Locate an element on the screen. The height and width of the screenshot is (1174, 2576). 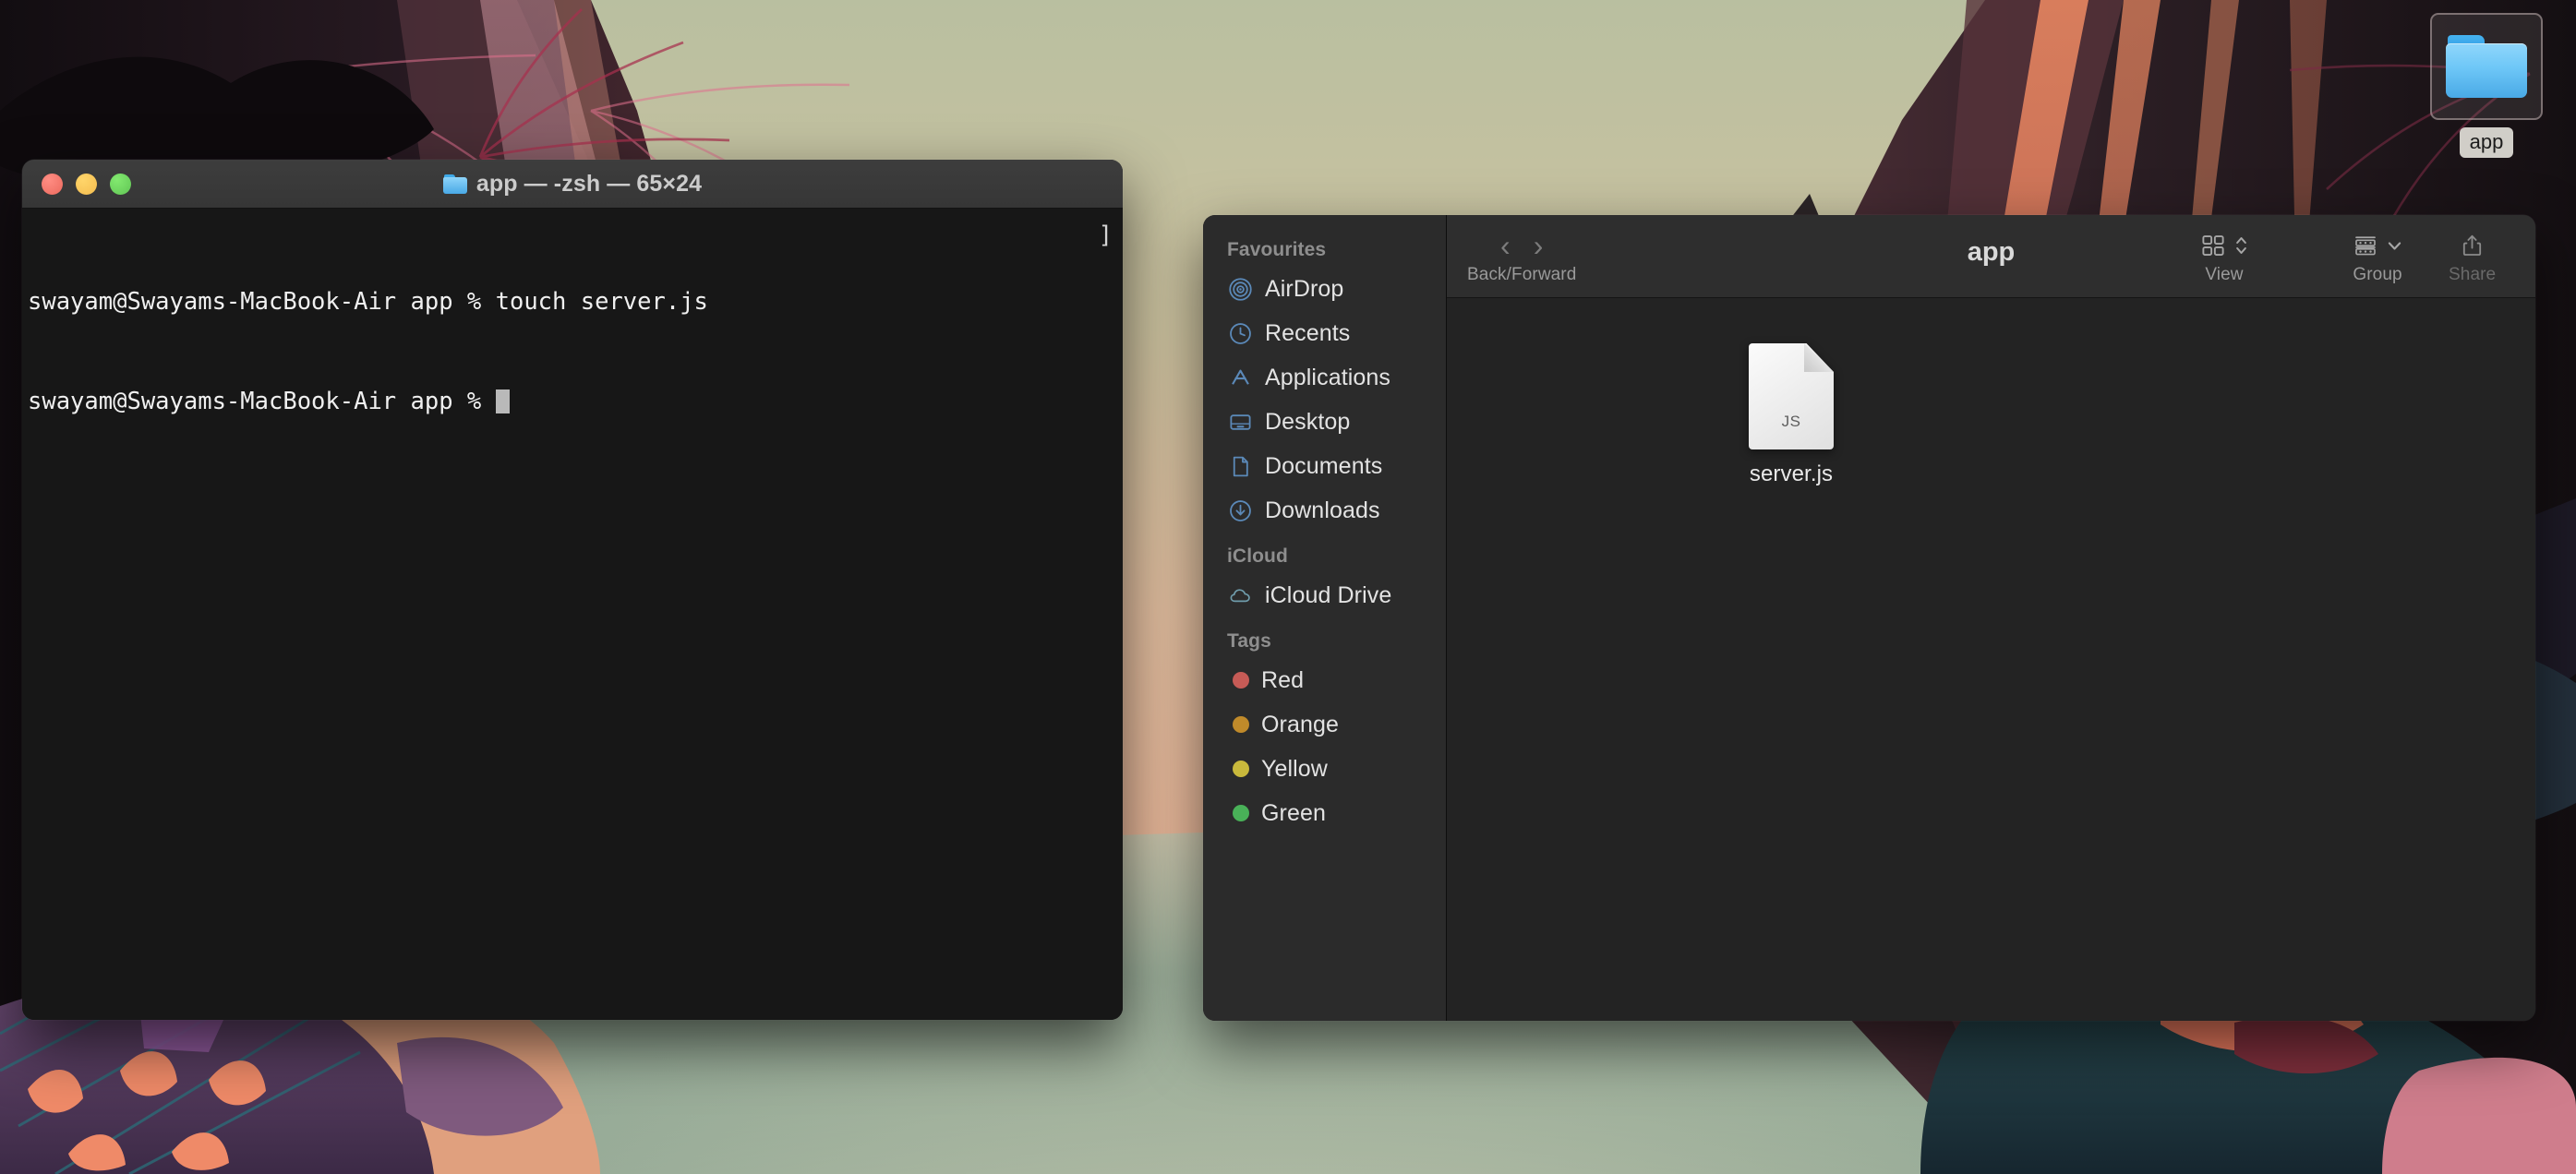
group-caption: Group is located at coordinates (2377, 274).